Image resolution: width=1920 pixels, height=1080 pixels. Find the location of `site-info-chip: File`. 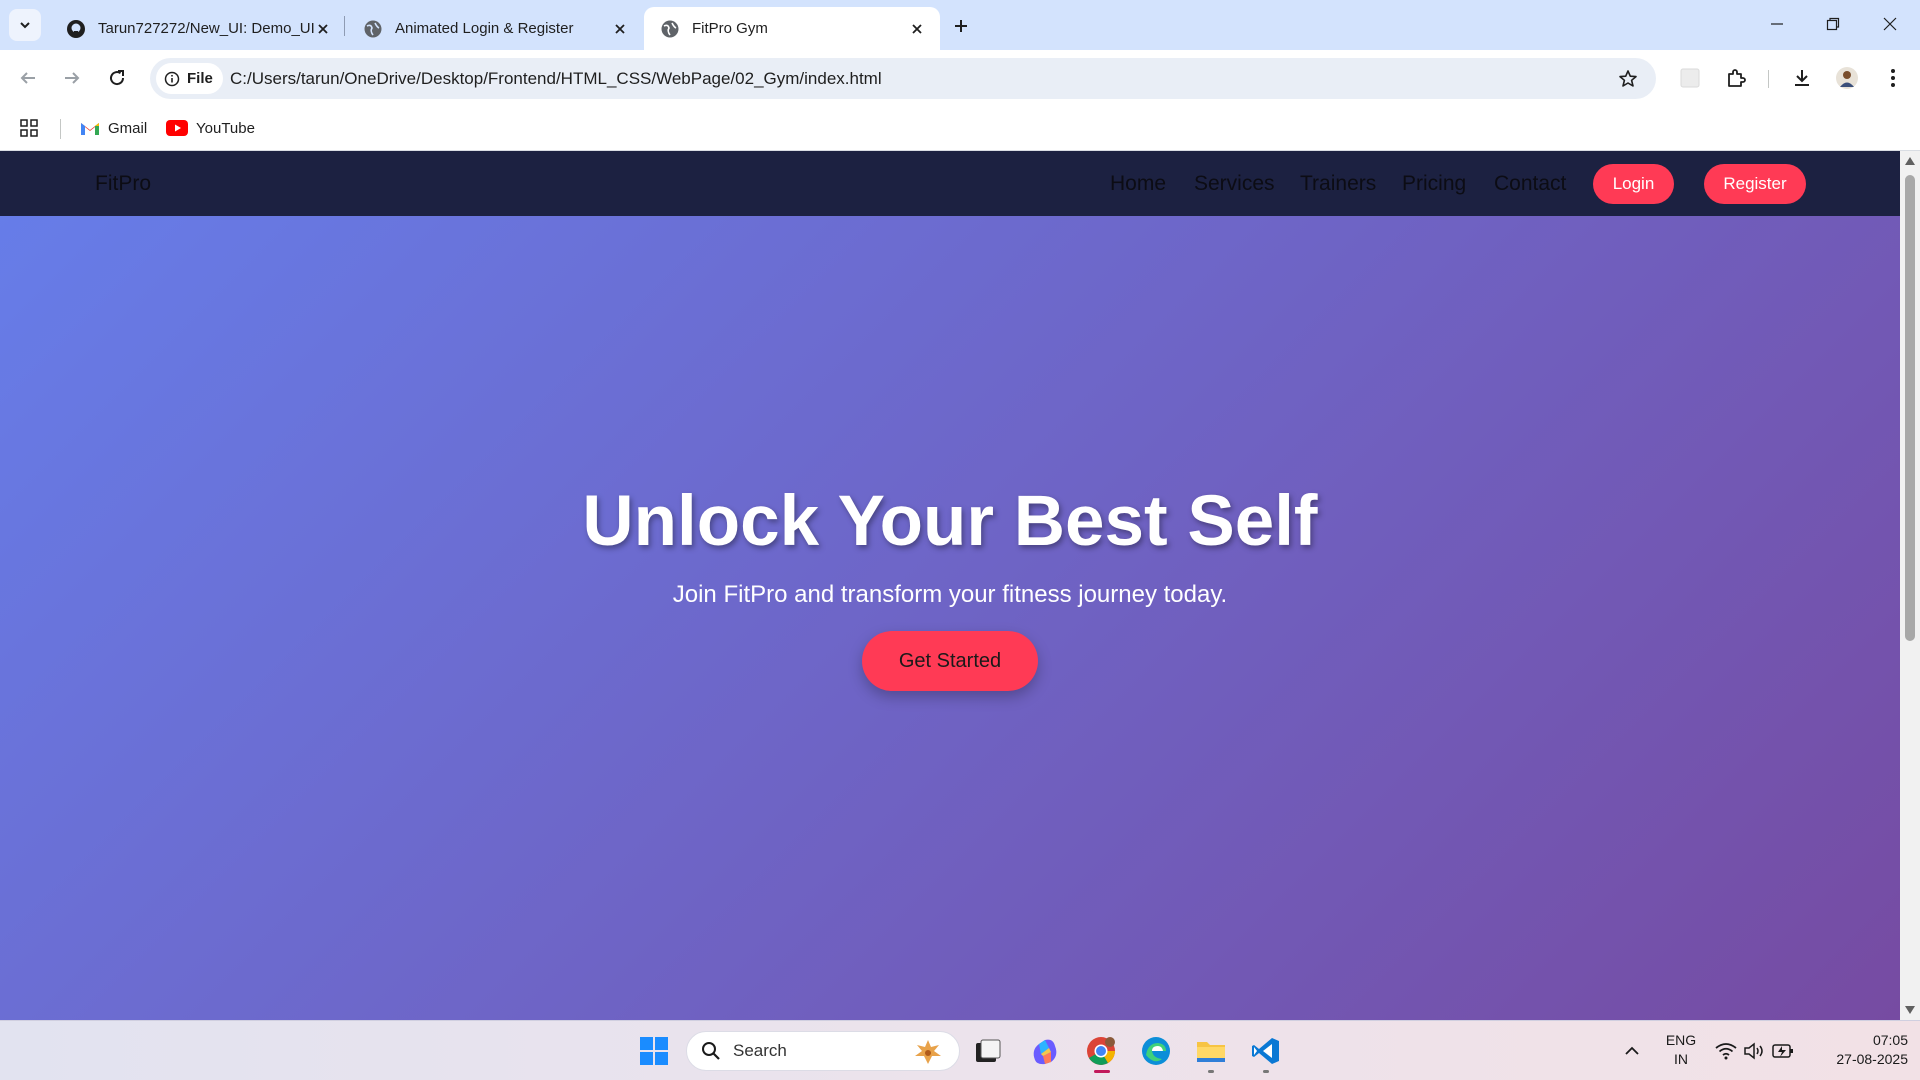

site-info-chip: File is located at coordinates (189, 78).